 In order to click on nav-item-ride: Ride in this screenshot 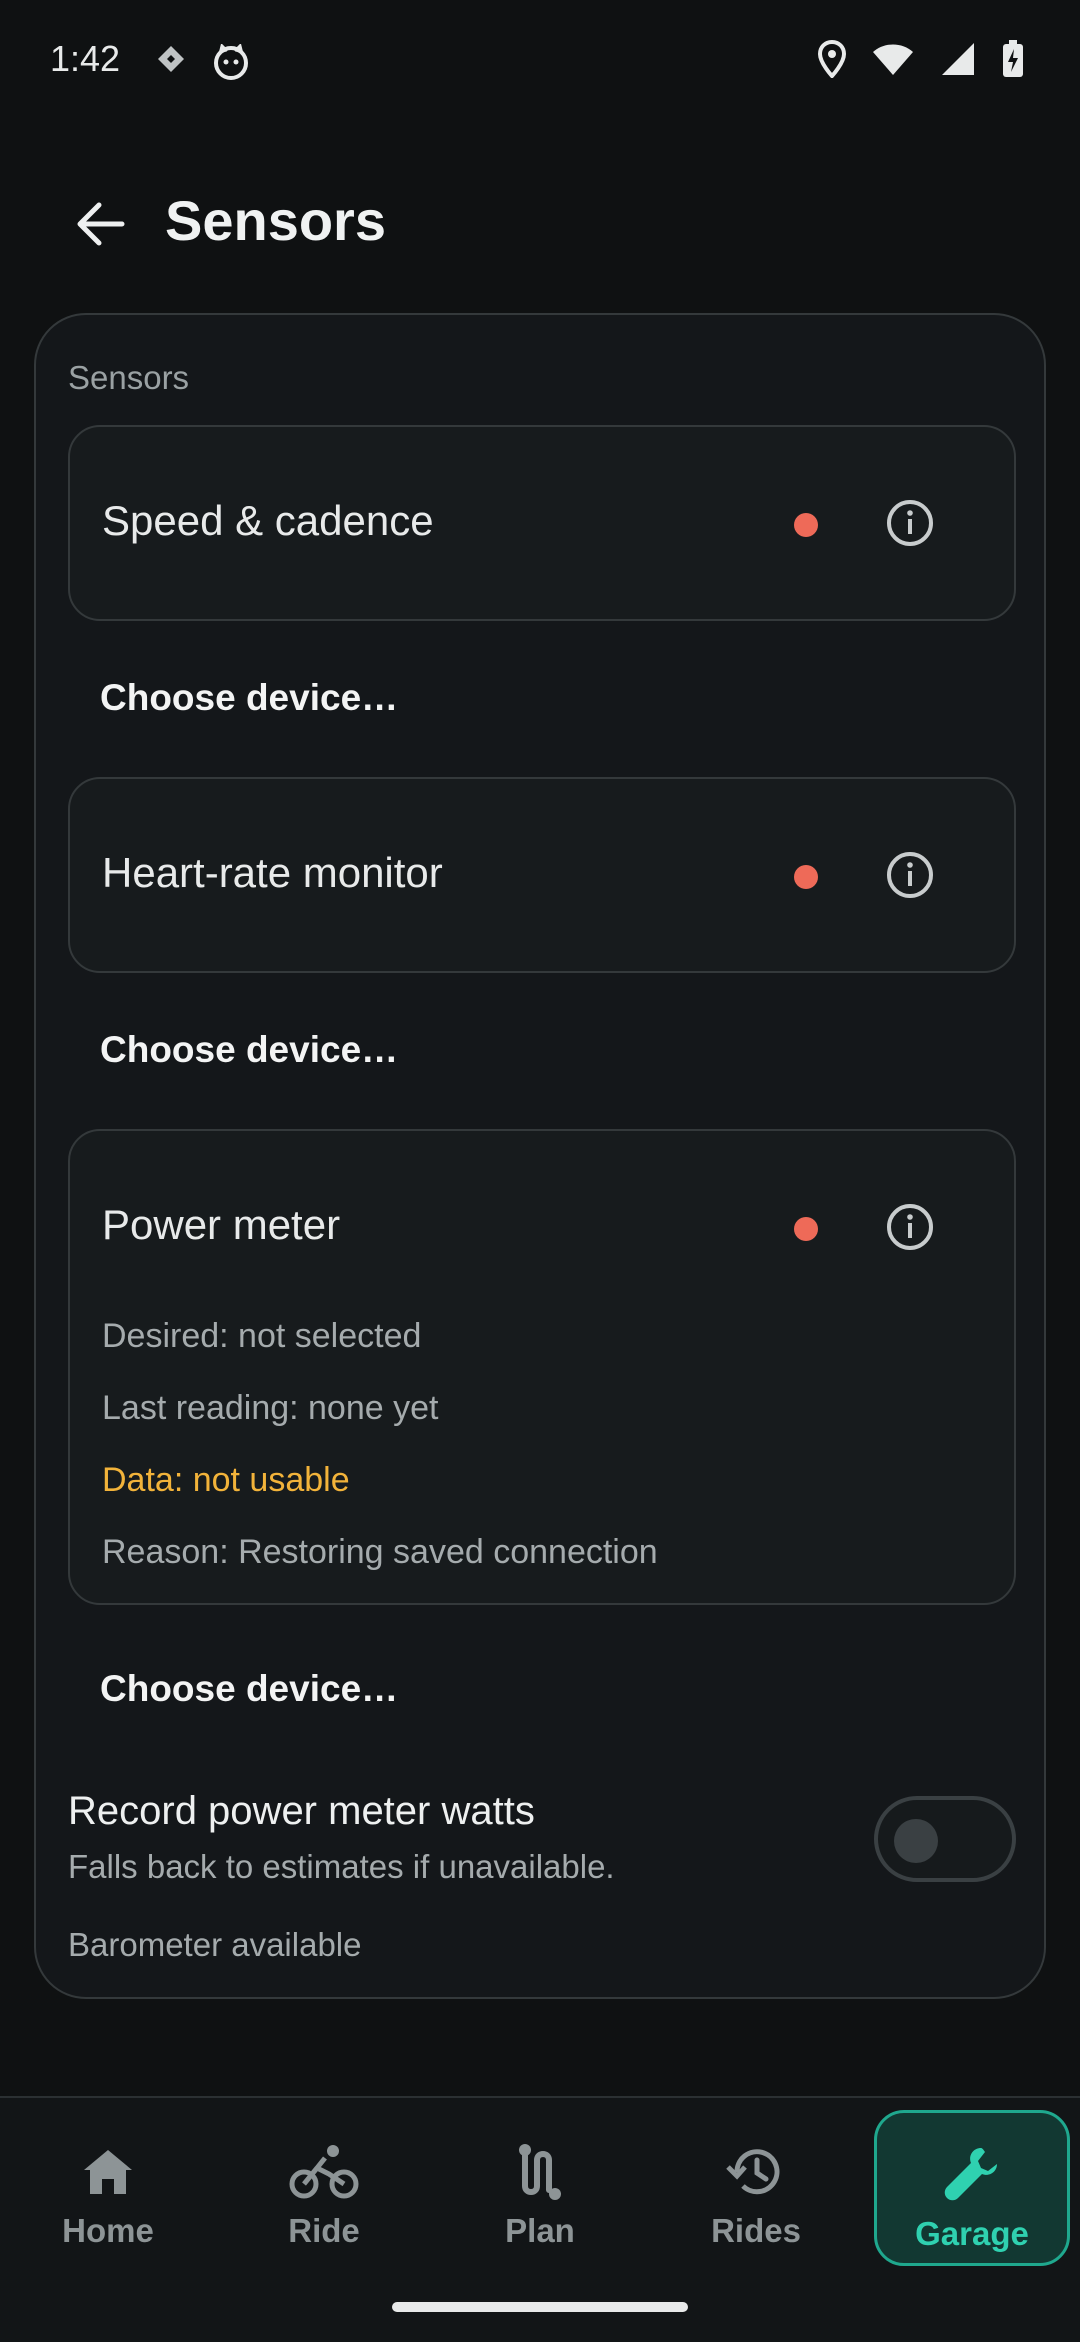, I will do `click(324, 2188)`.